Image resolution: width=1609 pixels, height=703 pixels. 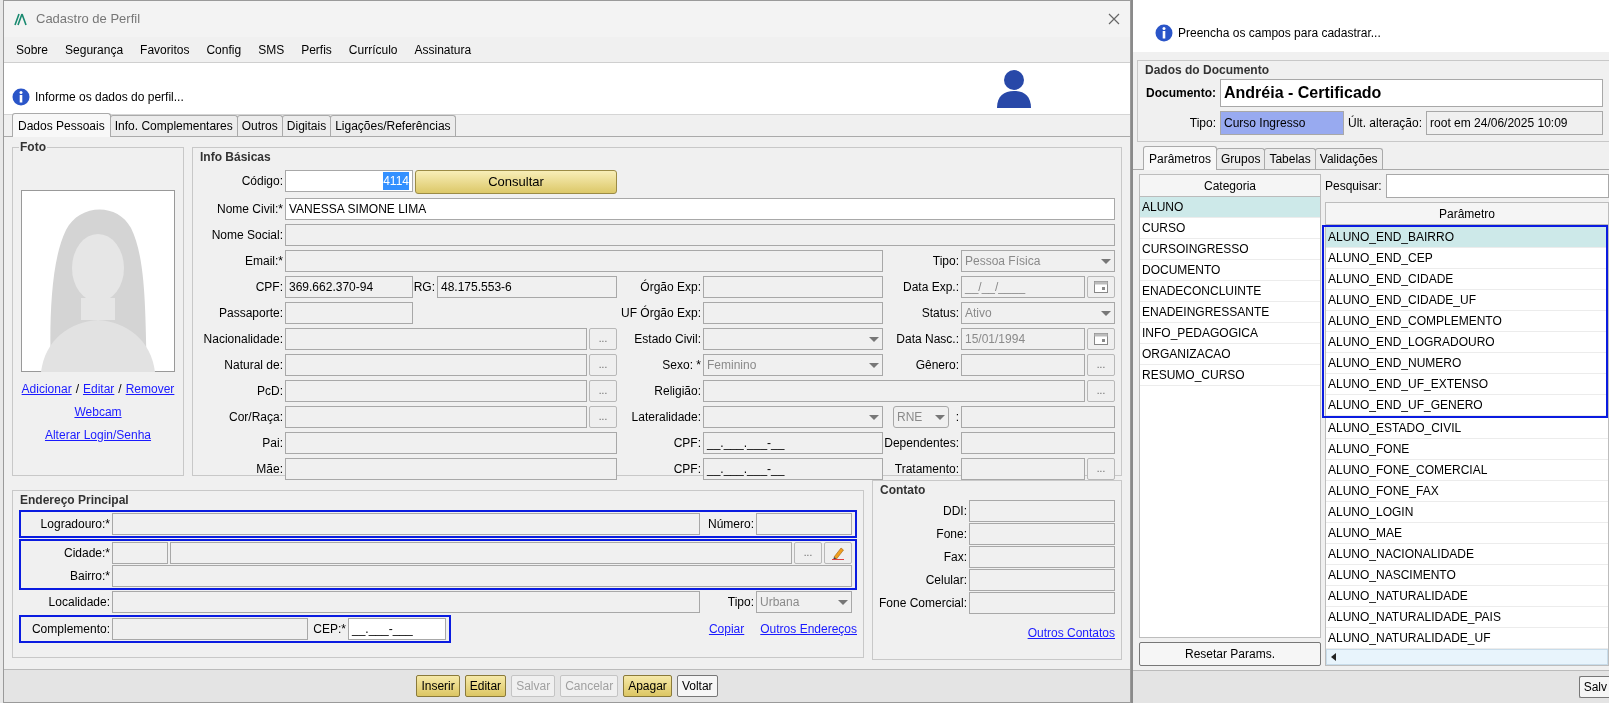 What do you see at coordinates (1466, 405) in the screenshot?
I see `table-row: ALUNO_END_UF_GENERO` at bounding box center [1466, 405].